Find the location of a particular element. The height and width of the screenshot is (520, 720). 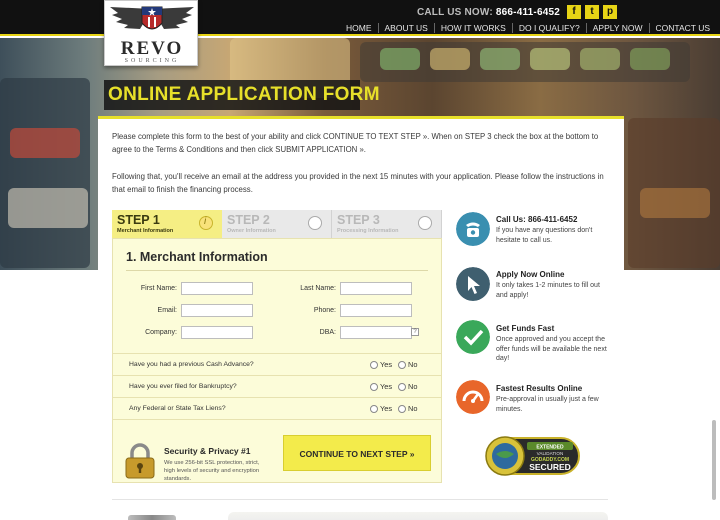

step-3-tab: STEP 3 Processing Information is located at coordinates (387, 224).